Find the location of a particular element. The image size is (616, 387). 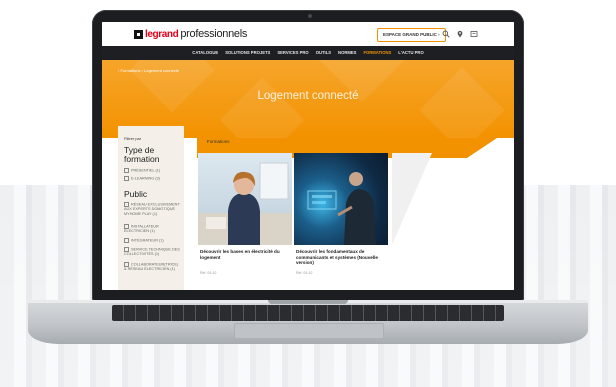

espace-grand-public-button: ESPACE GRAND PUBLIC › is located at coordinates (411, 35).